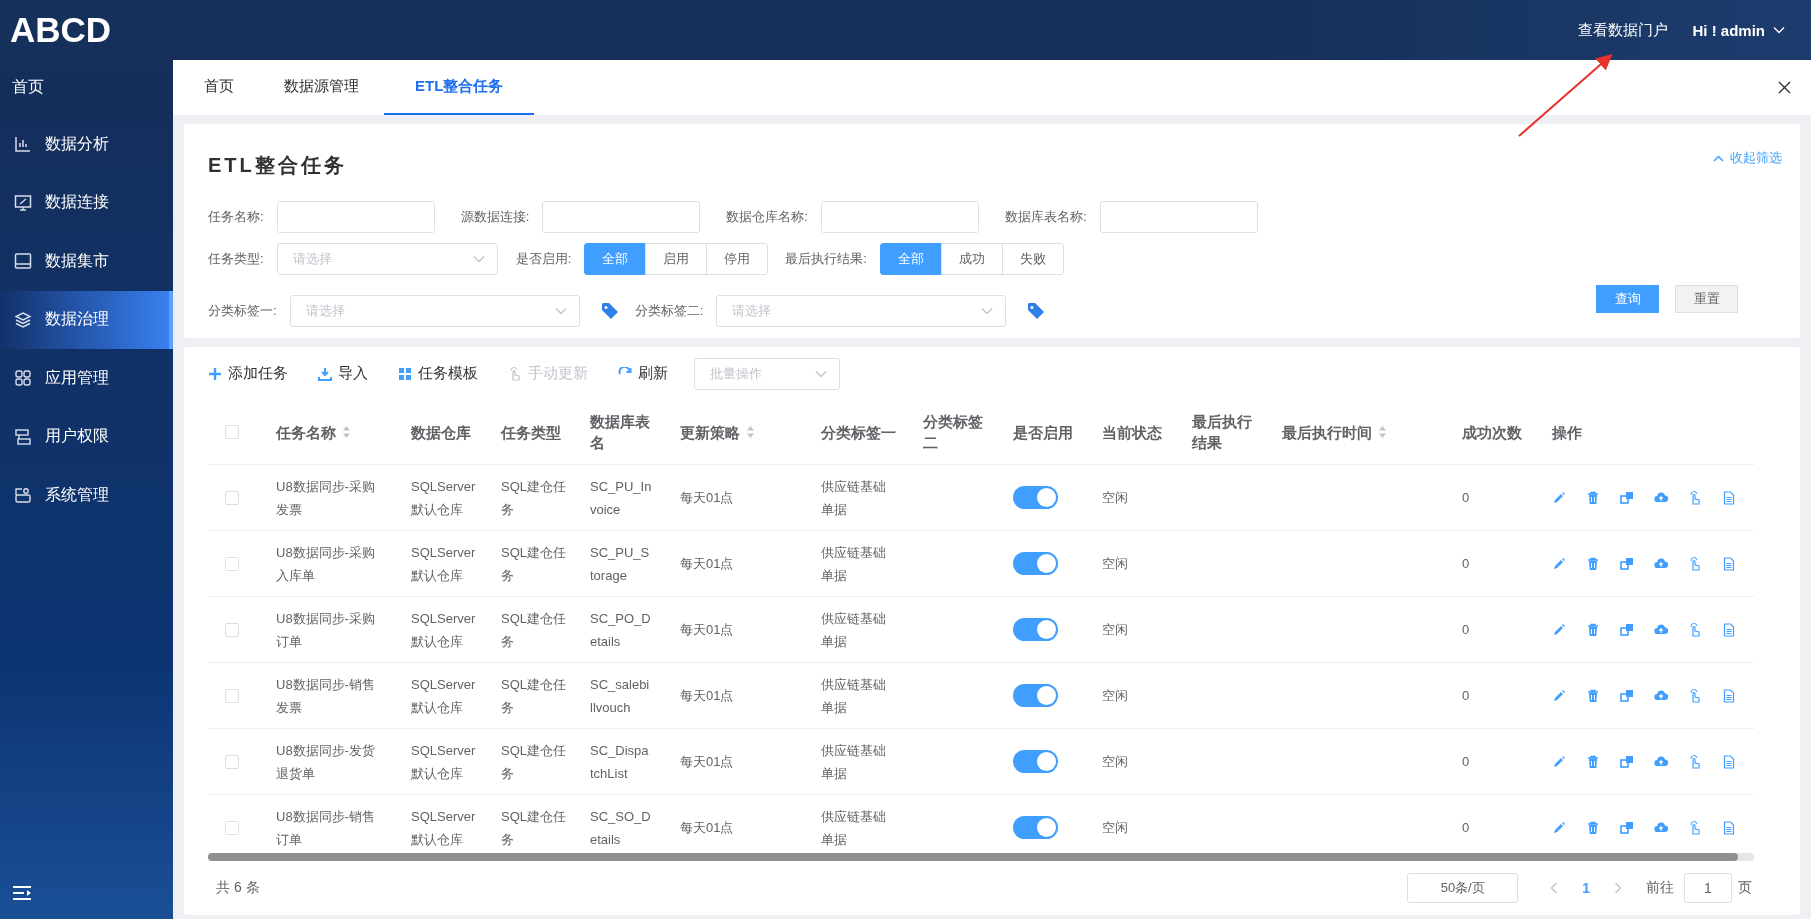 Image resolution: width=1811 pixels, height=919 pixels. Describe the element at coordinates (826, 259) in the screenshot. I see `field-label: 最后执行结果:` at that location.